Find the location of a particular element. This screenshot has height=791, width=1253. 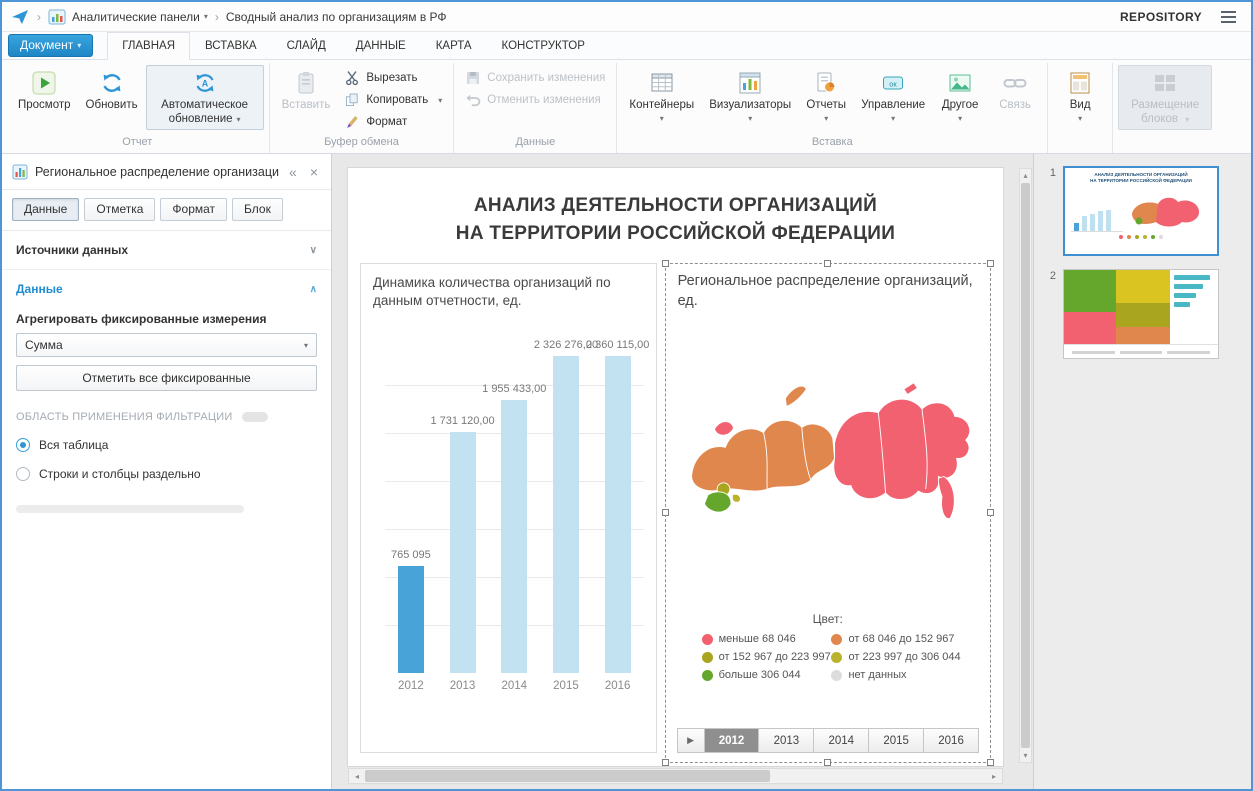

scissors-icon is located at coordinates (352, 78).